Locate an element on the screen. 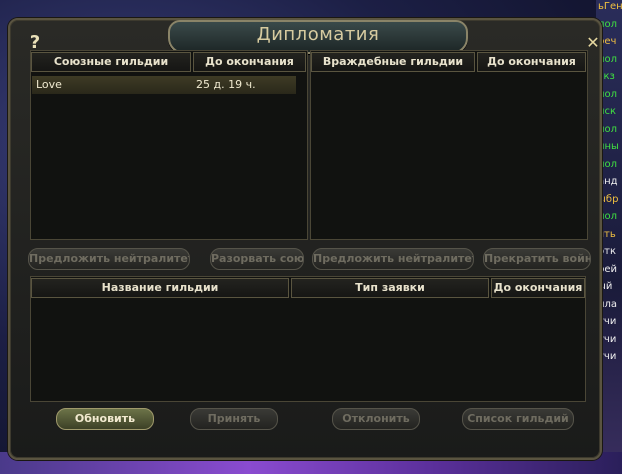 The height and width of the screenshot is (474, 622). refresh-button: Обновить is located at coordinates (105, 419).